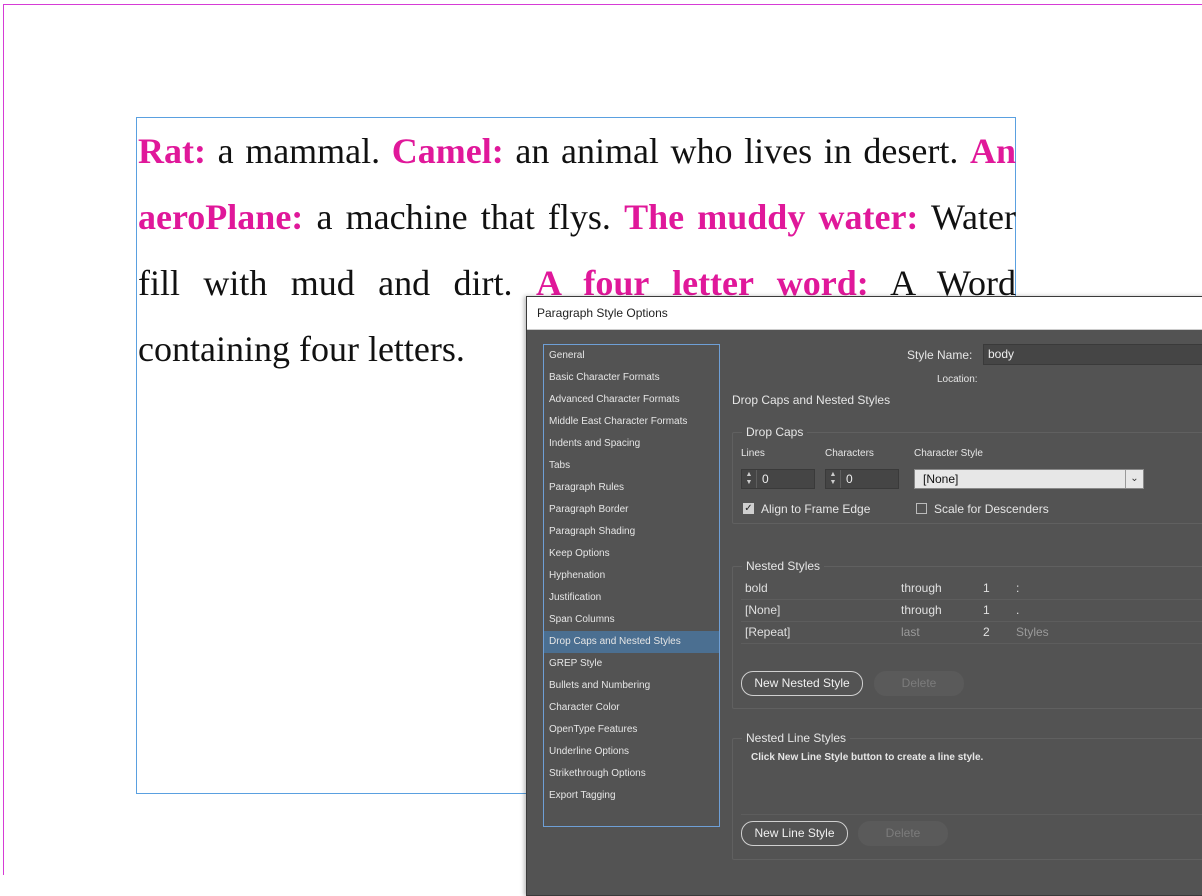  What do you see at coordinates (957, 379) in the screenshot?
I see `location-label: Location:` at bounding box center [957, 379].